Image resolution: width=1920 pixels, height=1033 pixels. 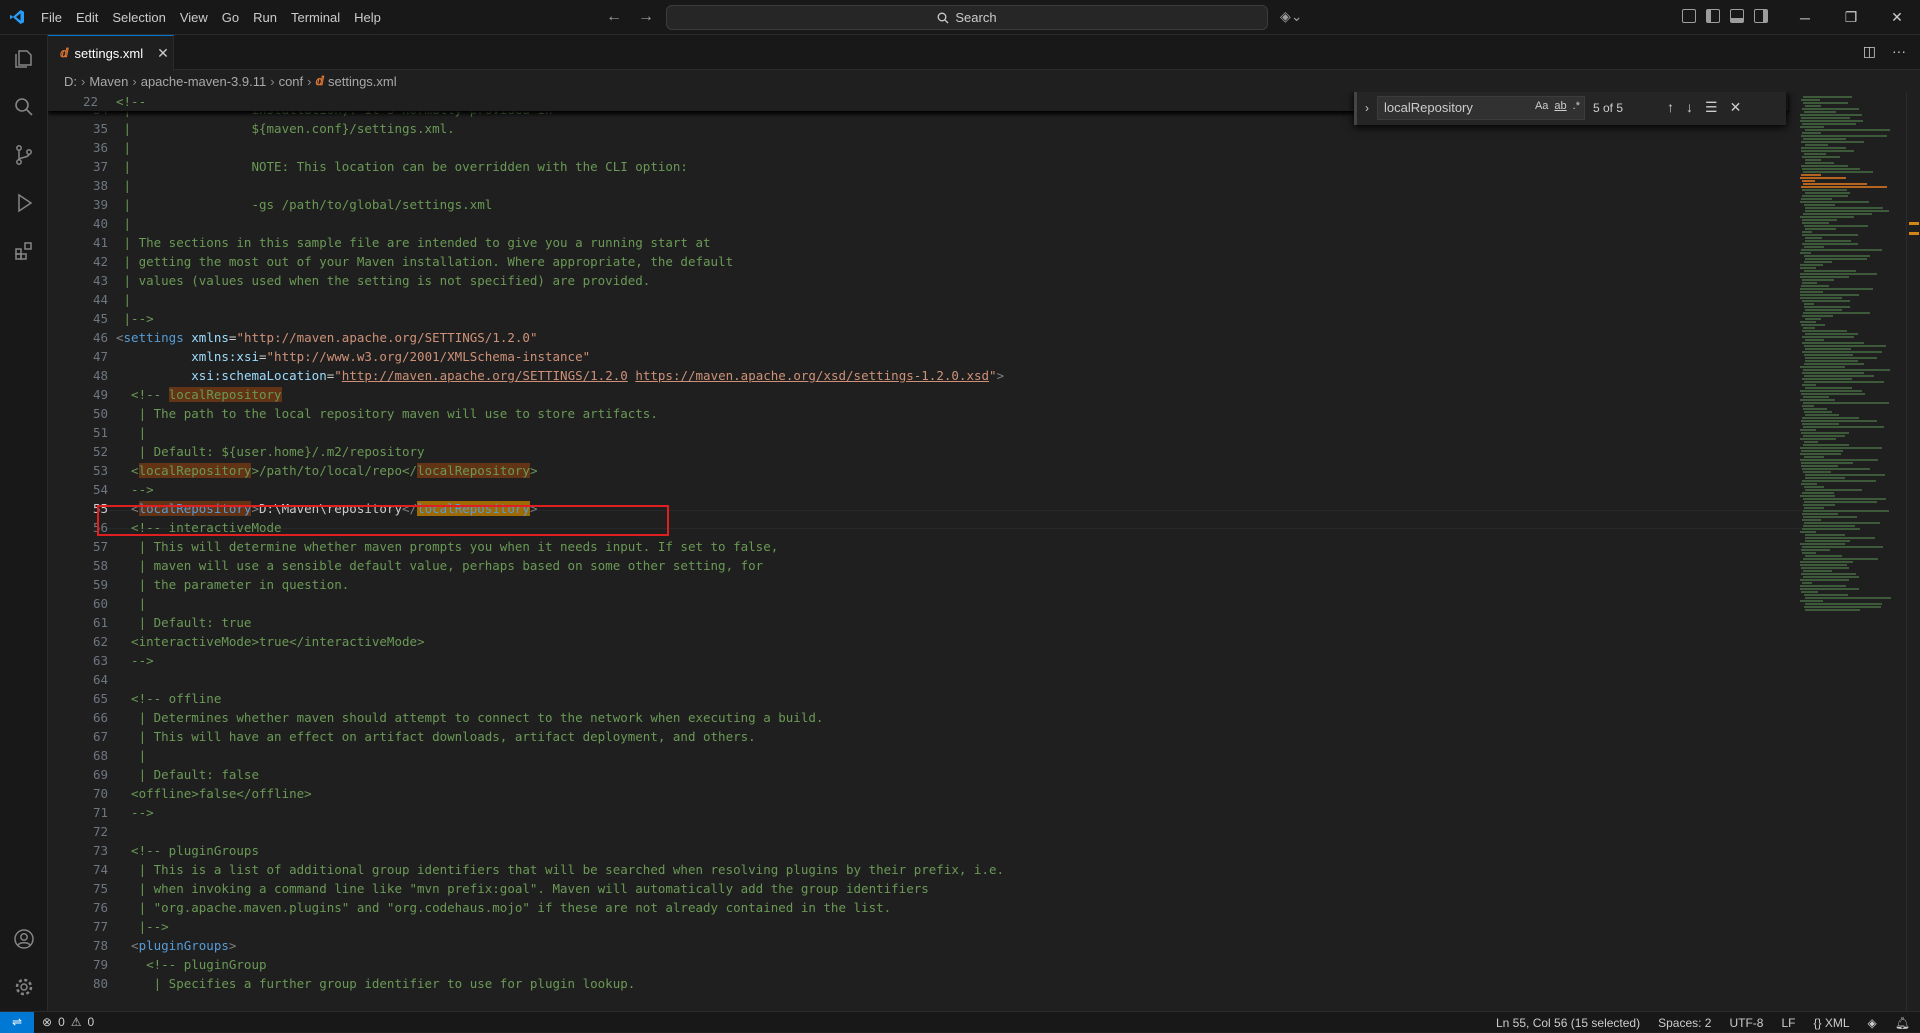 What do you see at coordinates (1805, 17) in the screenshot?
I see `minimize-icon: ─` at bounding box center [1805, 17].